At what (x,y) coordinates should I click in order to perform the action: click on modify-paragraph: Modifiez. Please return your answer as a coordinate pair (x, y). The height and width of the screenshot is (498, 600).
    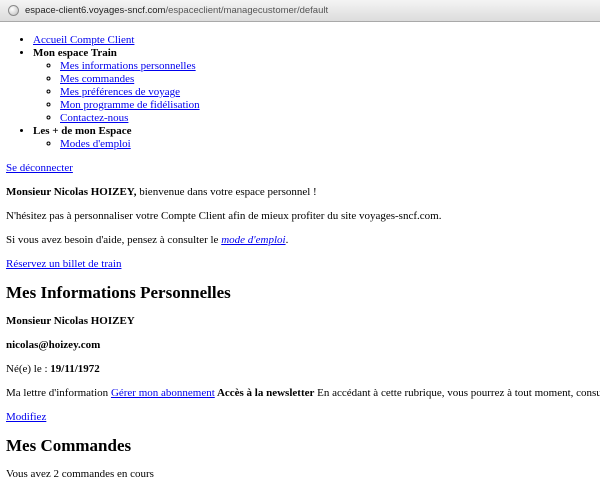
    Looking at the image, I should click on (300, 417).